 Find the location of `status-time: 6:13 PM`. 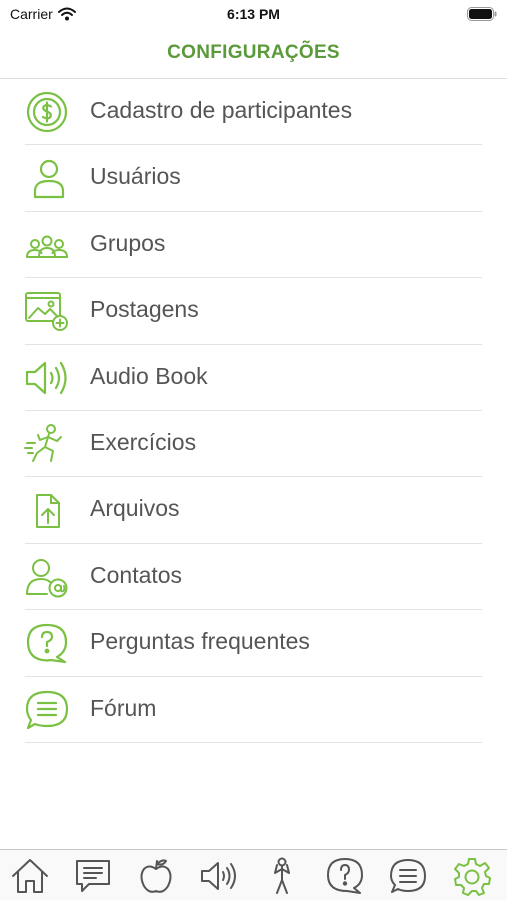

status-time: 6:13 PM is located at coordinates (253, 14).